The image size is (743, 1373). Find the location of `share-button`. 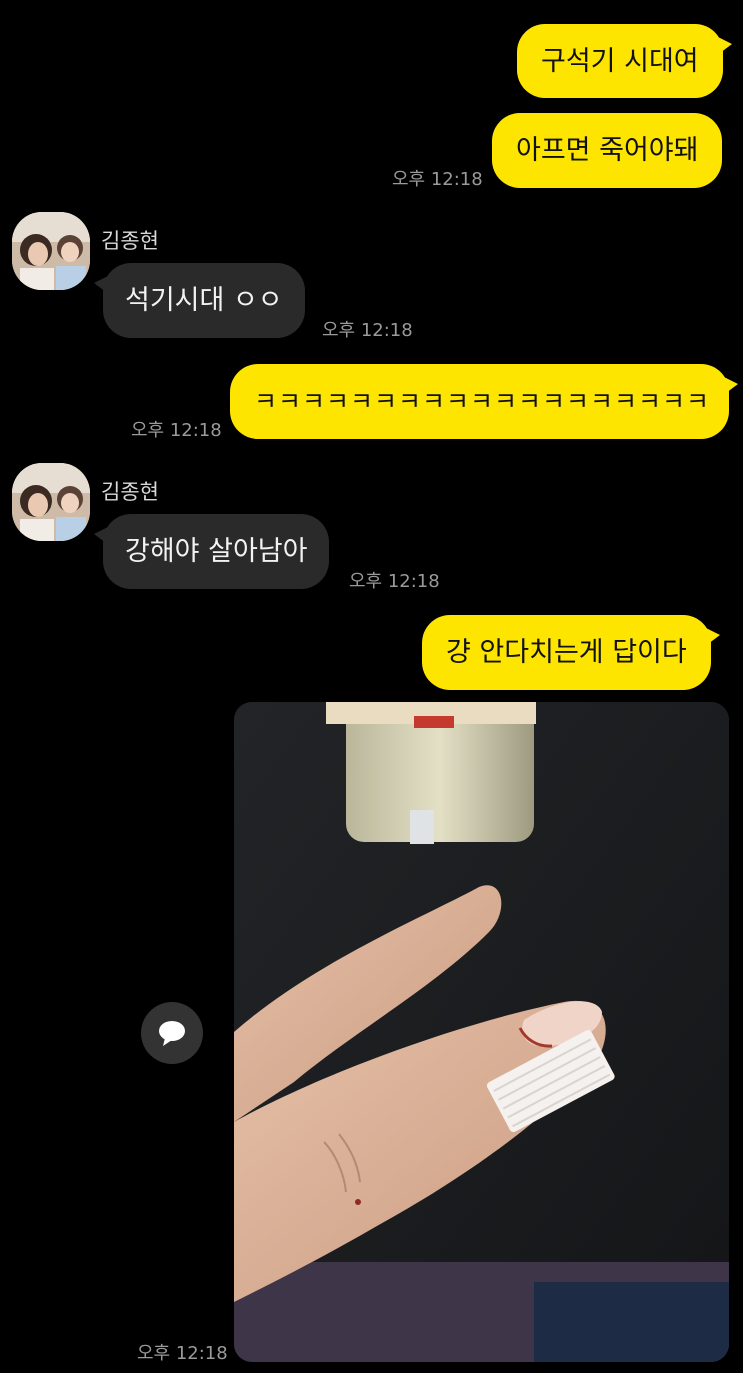

share-button is located at coordinates (172, 1033).